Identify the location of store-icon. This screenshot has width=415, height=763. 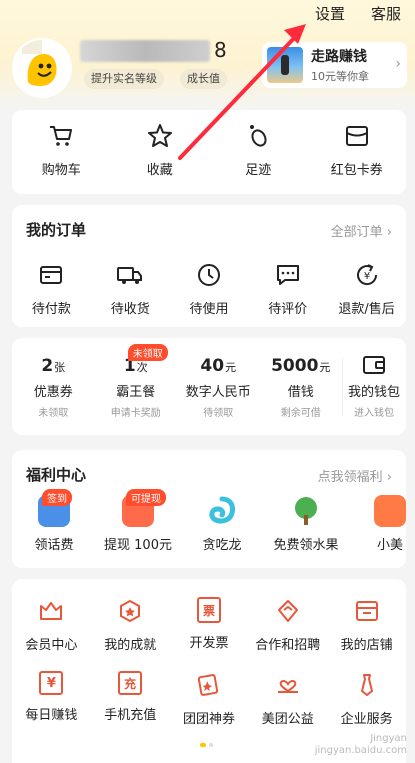
(367, 611).